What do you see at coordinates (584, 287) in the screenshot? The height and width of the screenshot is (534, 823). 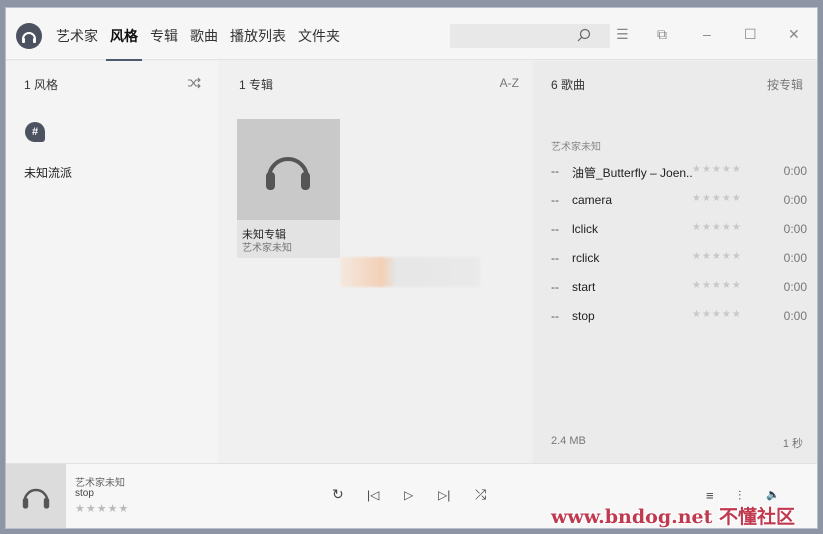 I see `song-title: start` at bounding box center [584, 287].